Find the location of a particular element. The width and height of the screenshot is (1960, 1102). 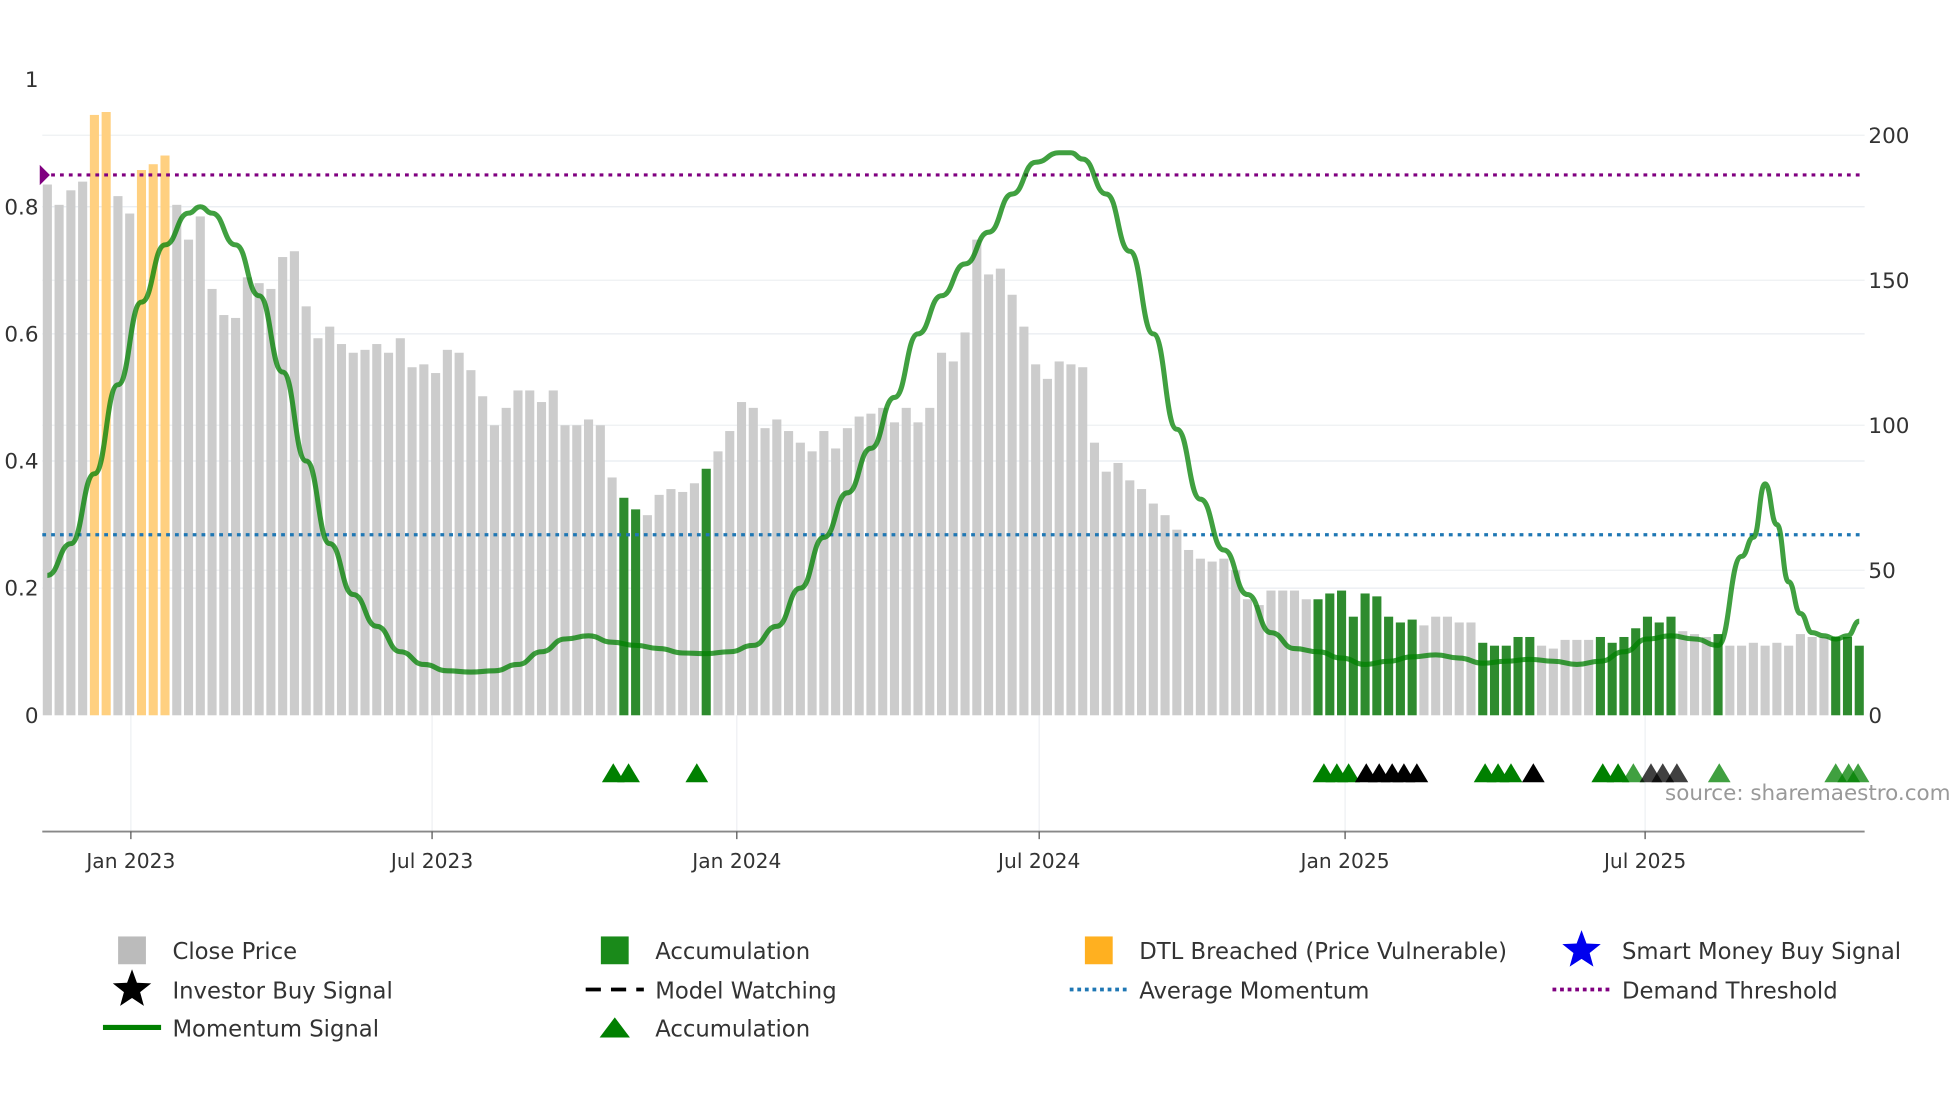

triangle-icon is located at coordinates (614, 1027).